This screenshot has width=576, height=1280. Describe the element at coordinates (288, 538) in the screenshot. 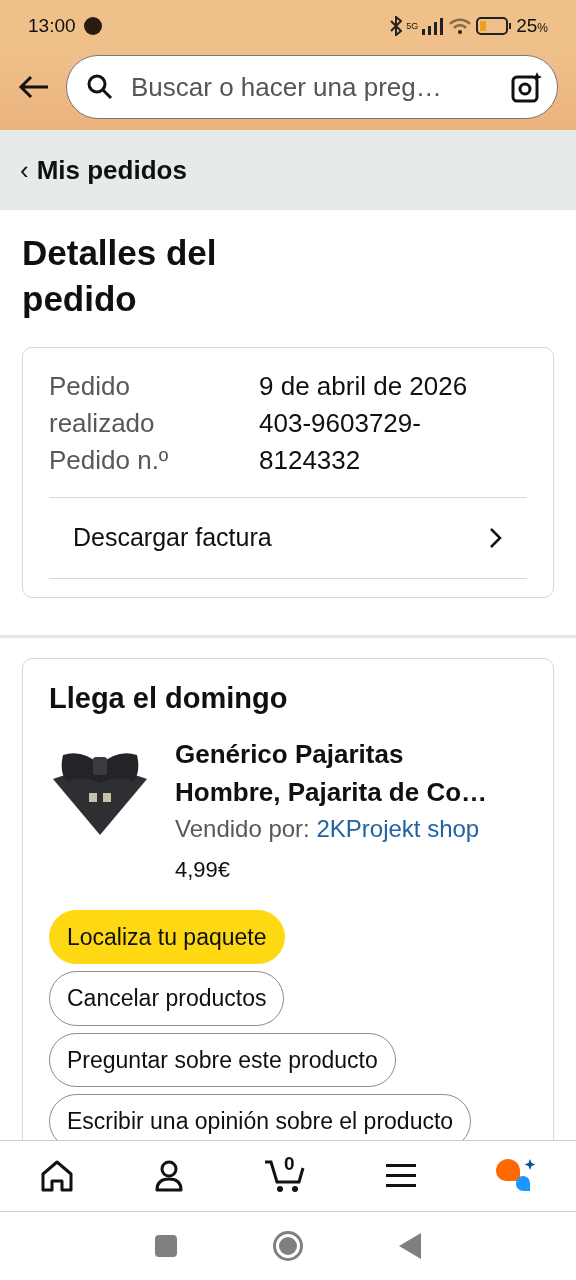

I see `download-invoice-link: Descargar factura` at that location.